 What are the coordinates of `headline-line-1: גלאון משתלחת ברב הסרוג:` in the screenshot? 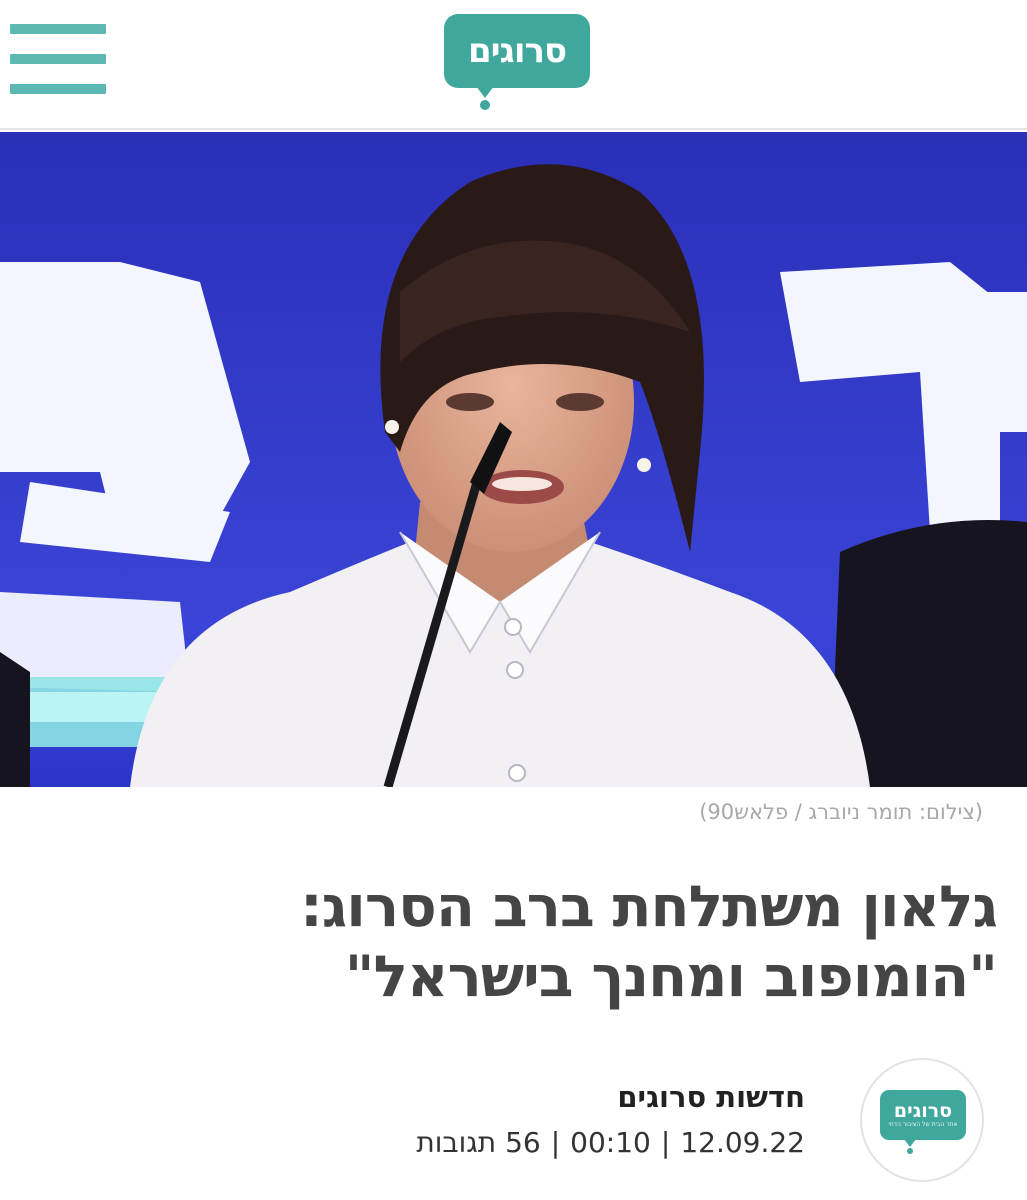 It's located at (649, 907).